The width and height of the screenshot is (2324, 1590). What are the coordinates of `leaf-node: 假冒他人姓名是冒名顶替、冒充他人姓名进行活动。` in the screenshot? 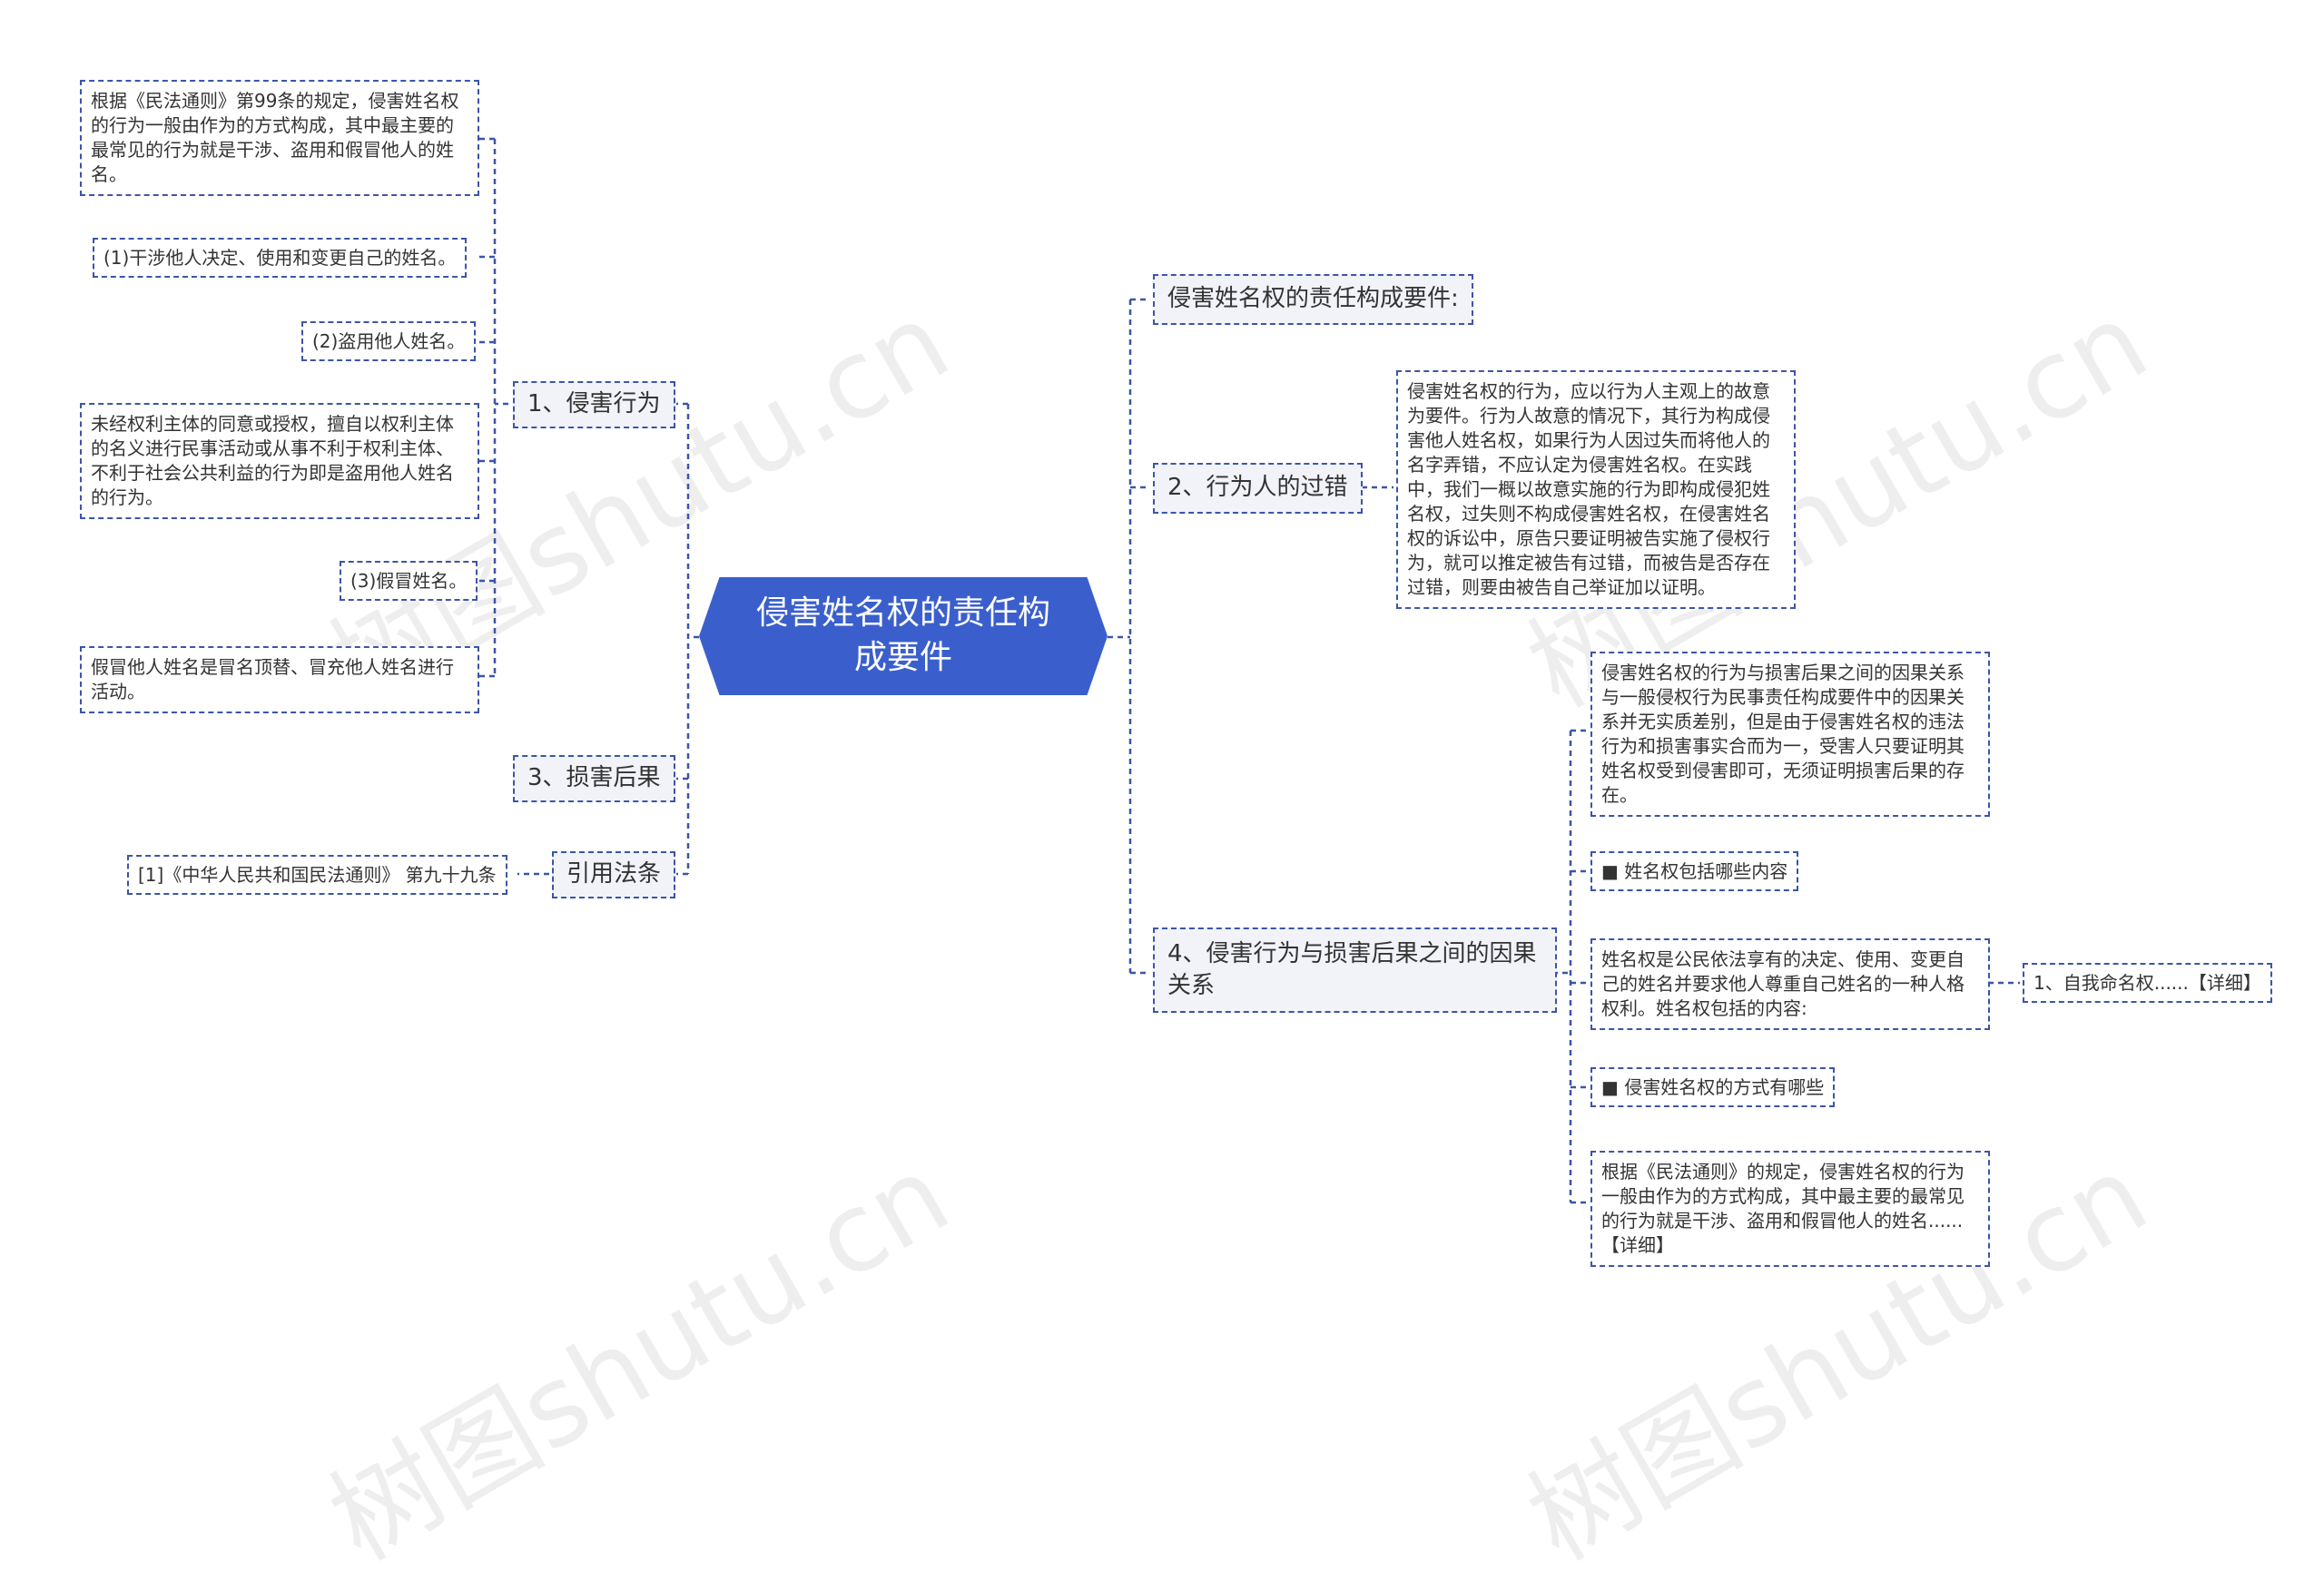 It's located at (279, 679).